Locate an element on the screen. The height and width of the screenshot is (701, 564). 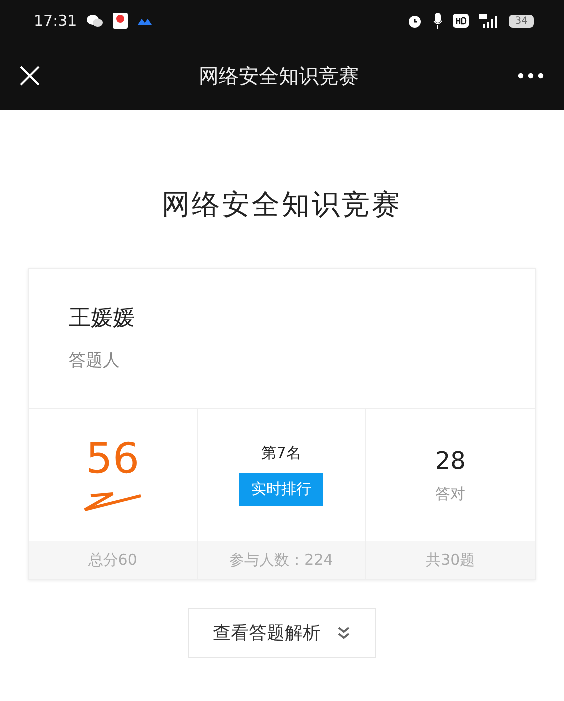
page-title: 网络安全知识竞赛 is located at coordinates (282, 205).